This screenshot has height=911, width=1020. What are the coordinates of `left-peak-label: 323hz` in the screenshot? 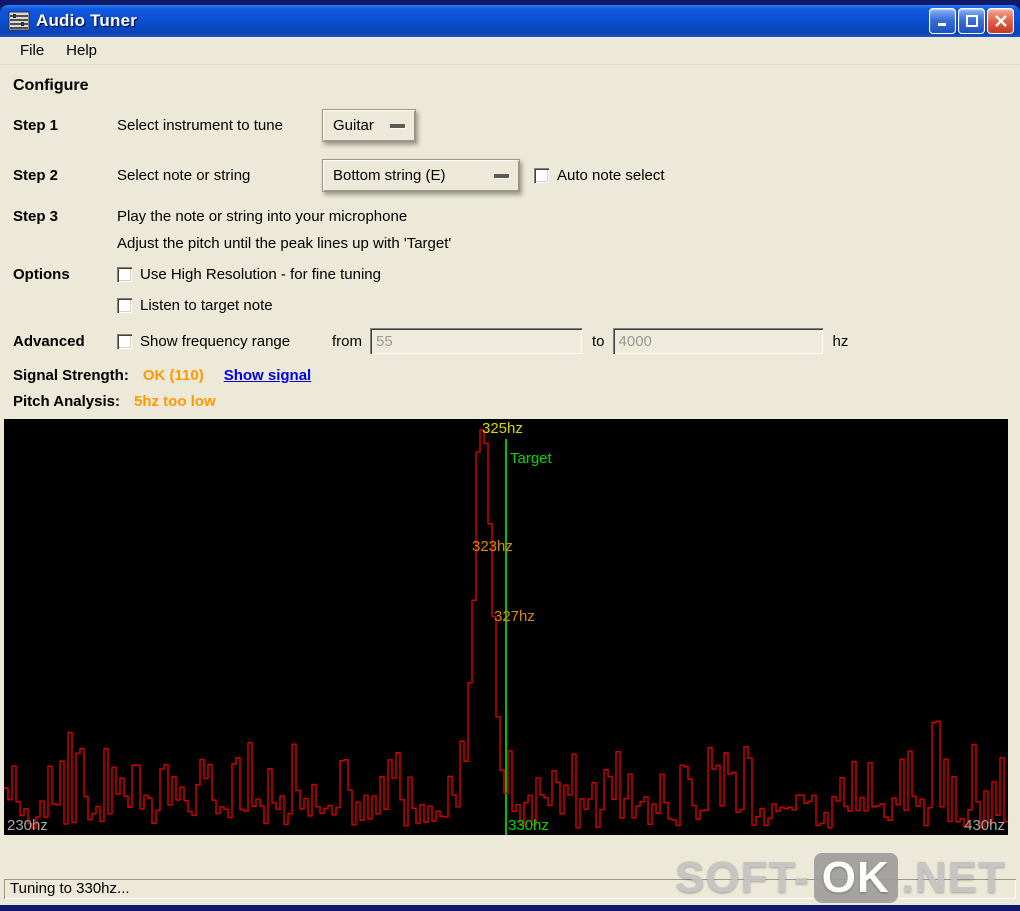 It's located at (492, 546).